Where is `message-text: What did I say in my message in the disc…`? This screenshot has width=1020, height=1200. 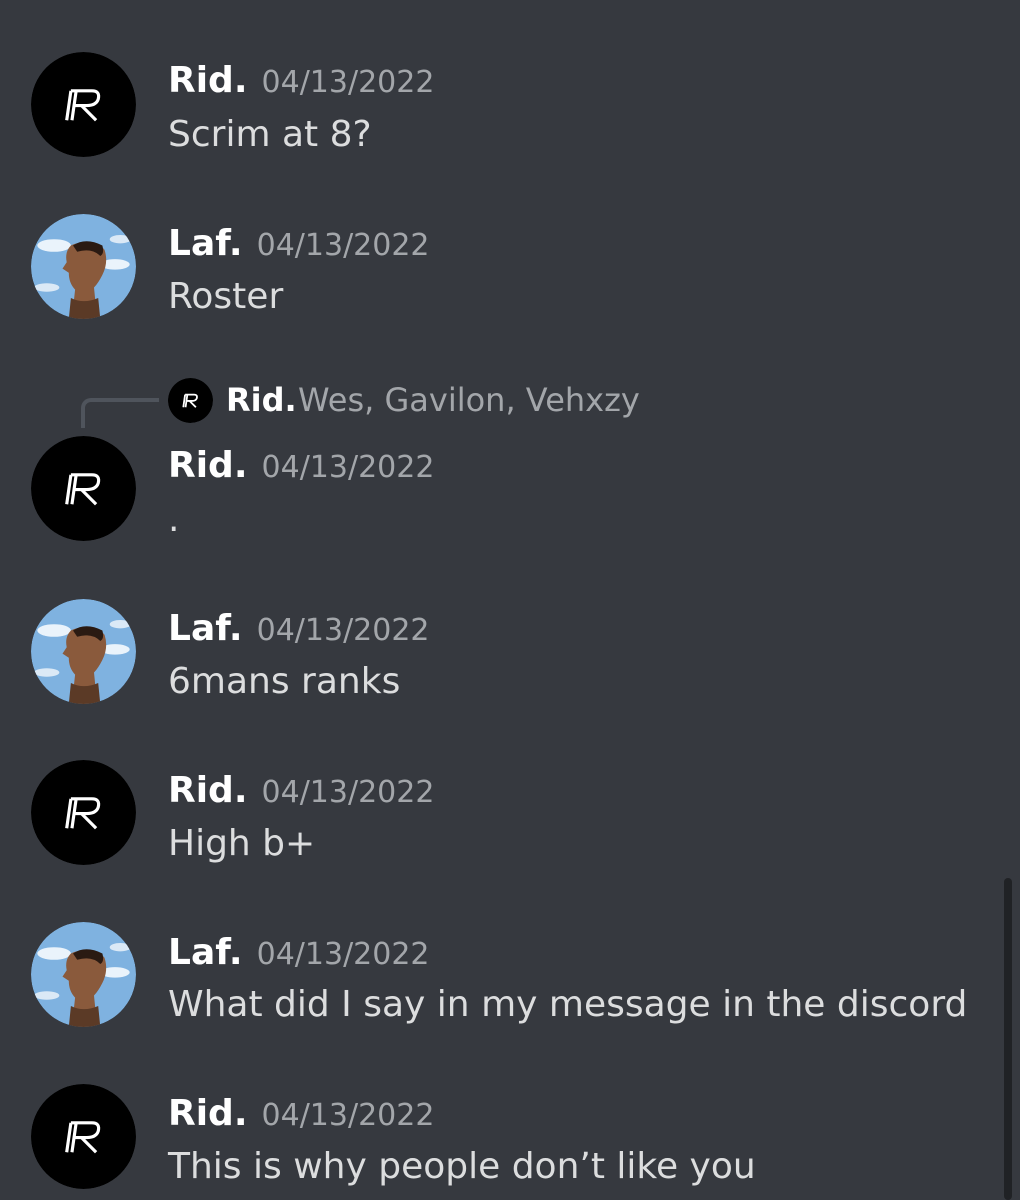
message-text: What did I say in my message in the disc… is located at coordinates (568, 1004).